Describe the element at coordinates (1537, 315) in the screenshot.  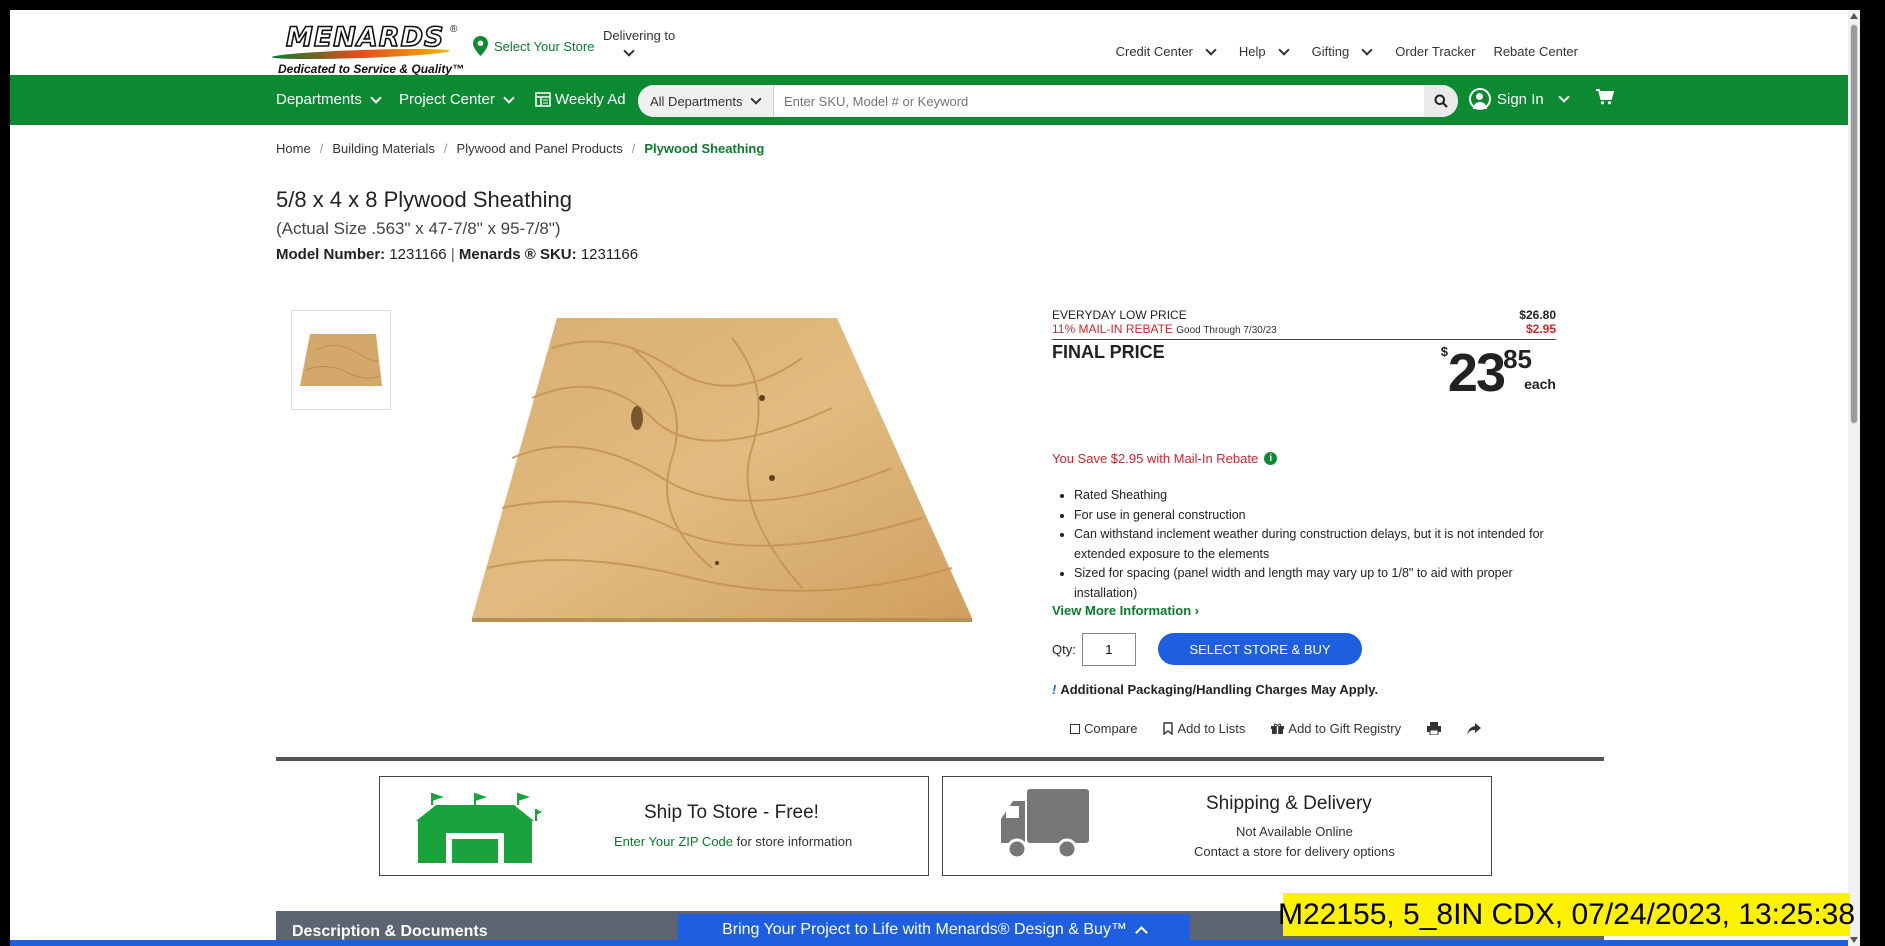
I see `everyday-price-value: $26.80` at that location.